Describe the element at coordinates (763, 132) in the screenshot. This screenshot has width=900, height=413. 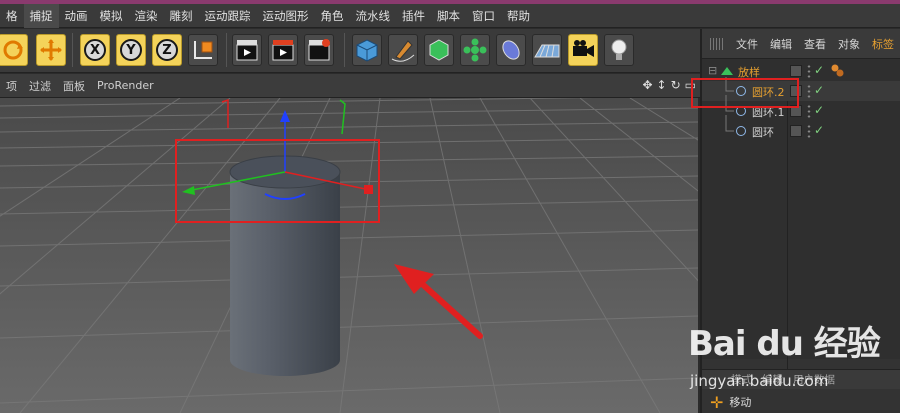
I see `object-name: 圆环` at that location.